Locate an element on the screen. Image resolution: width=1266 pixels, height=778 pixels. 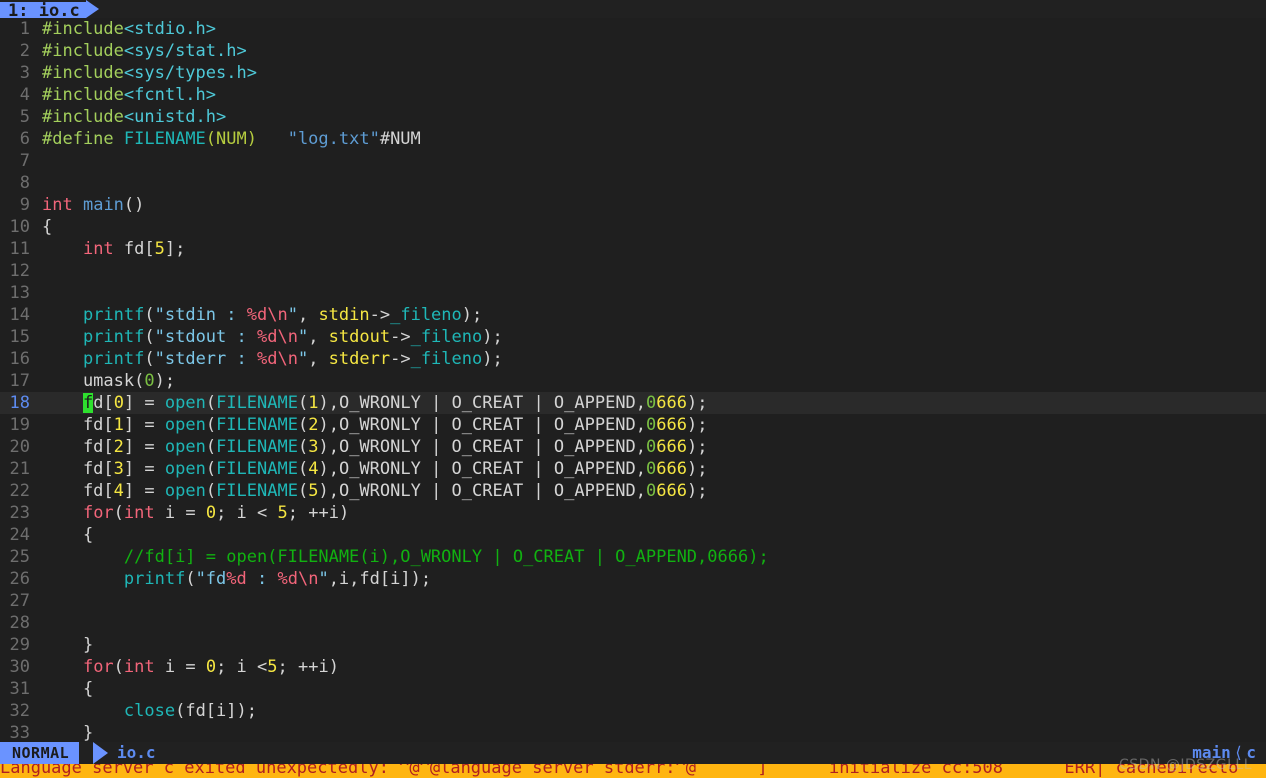
code-line-2: 2 #include<sys/stat.h> is located at coordinates (633, 51).